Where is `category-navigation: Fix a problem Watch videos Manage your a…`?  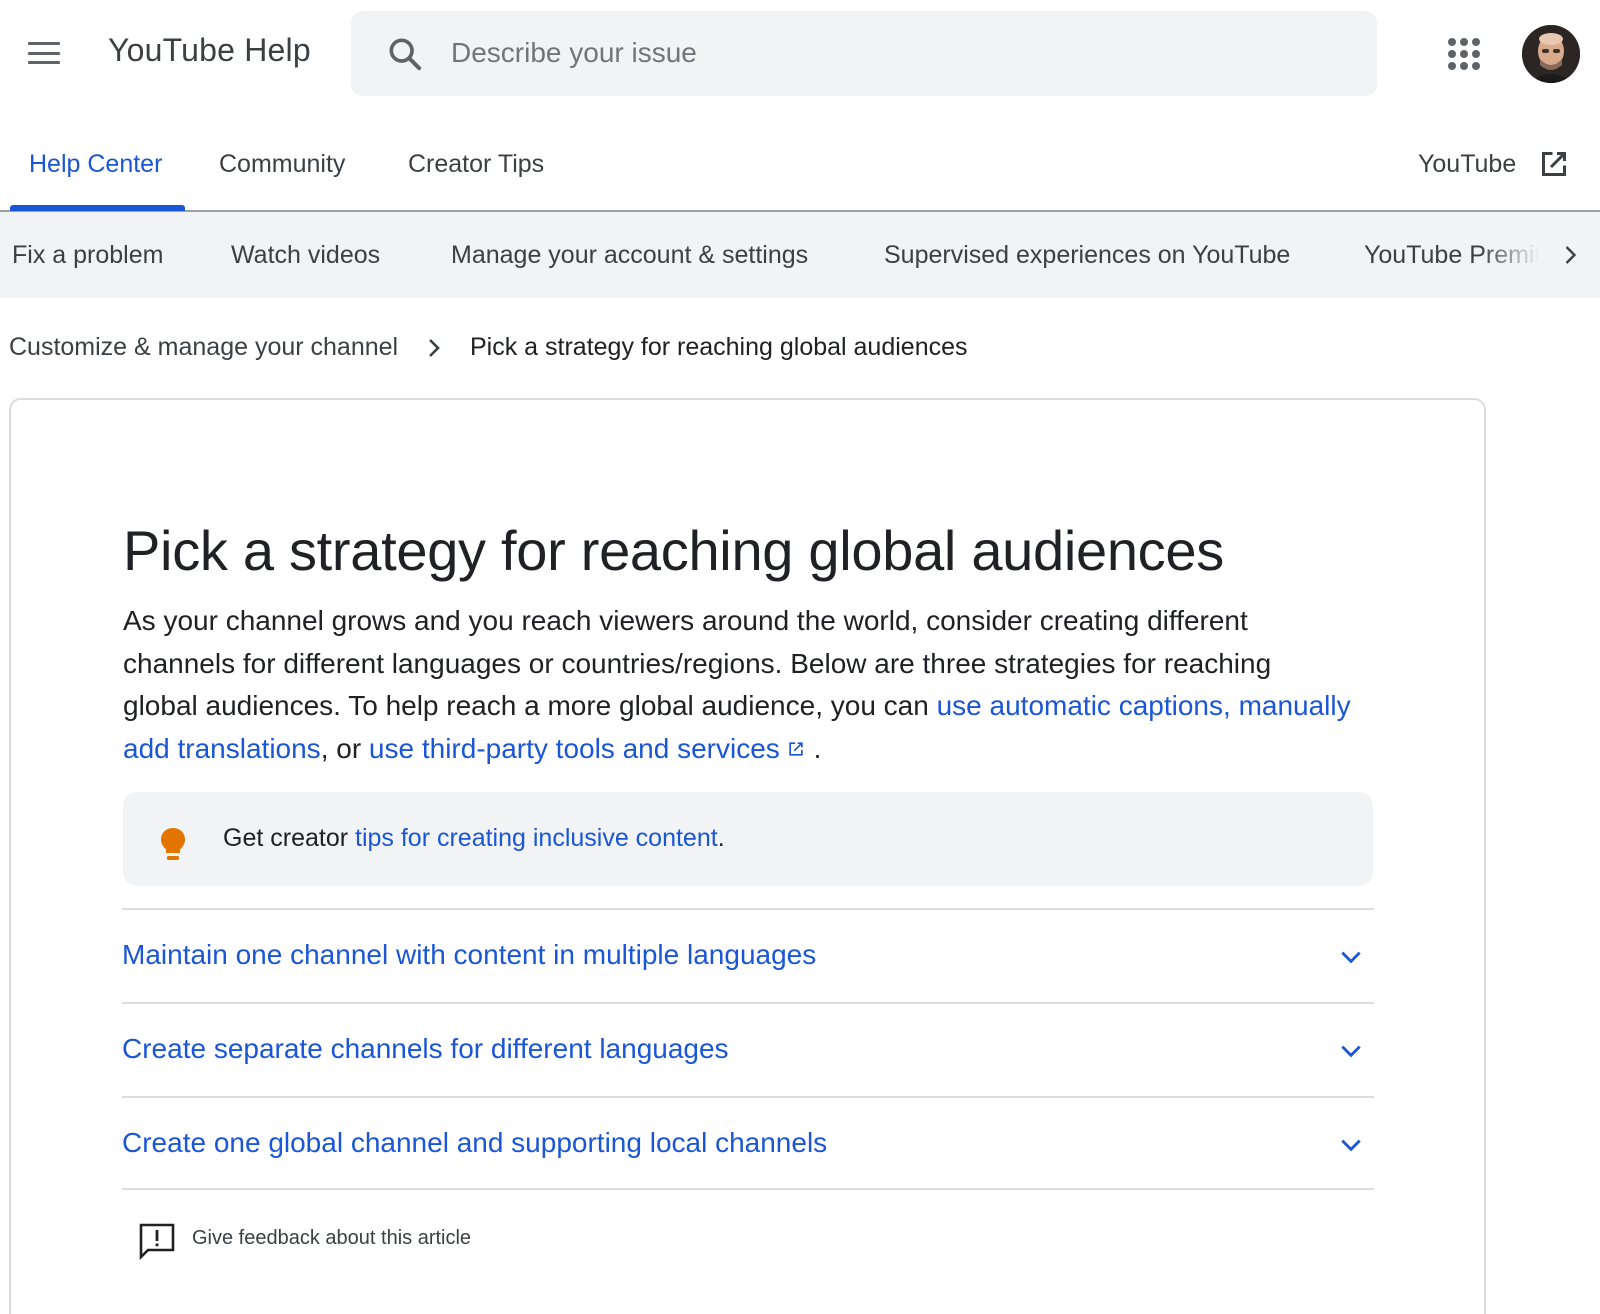 category-navigation: Fix a problem Watch videos Manage your a… is located at coordinates (800, 255).